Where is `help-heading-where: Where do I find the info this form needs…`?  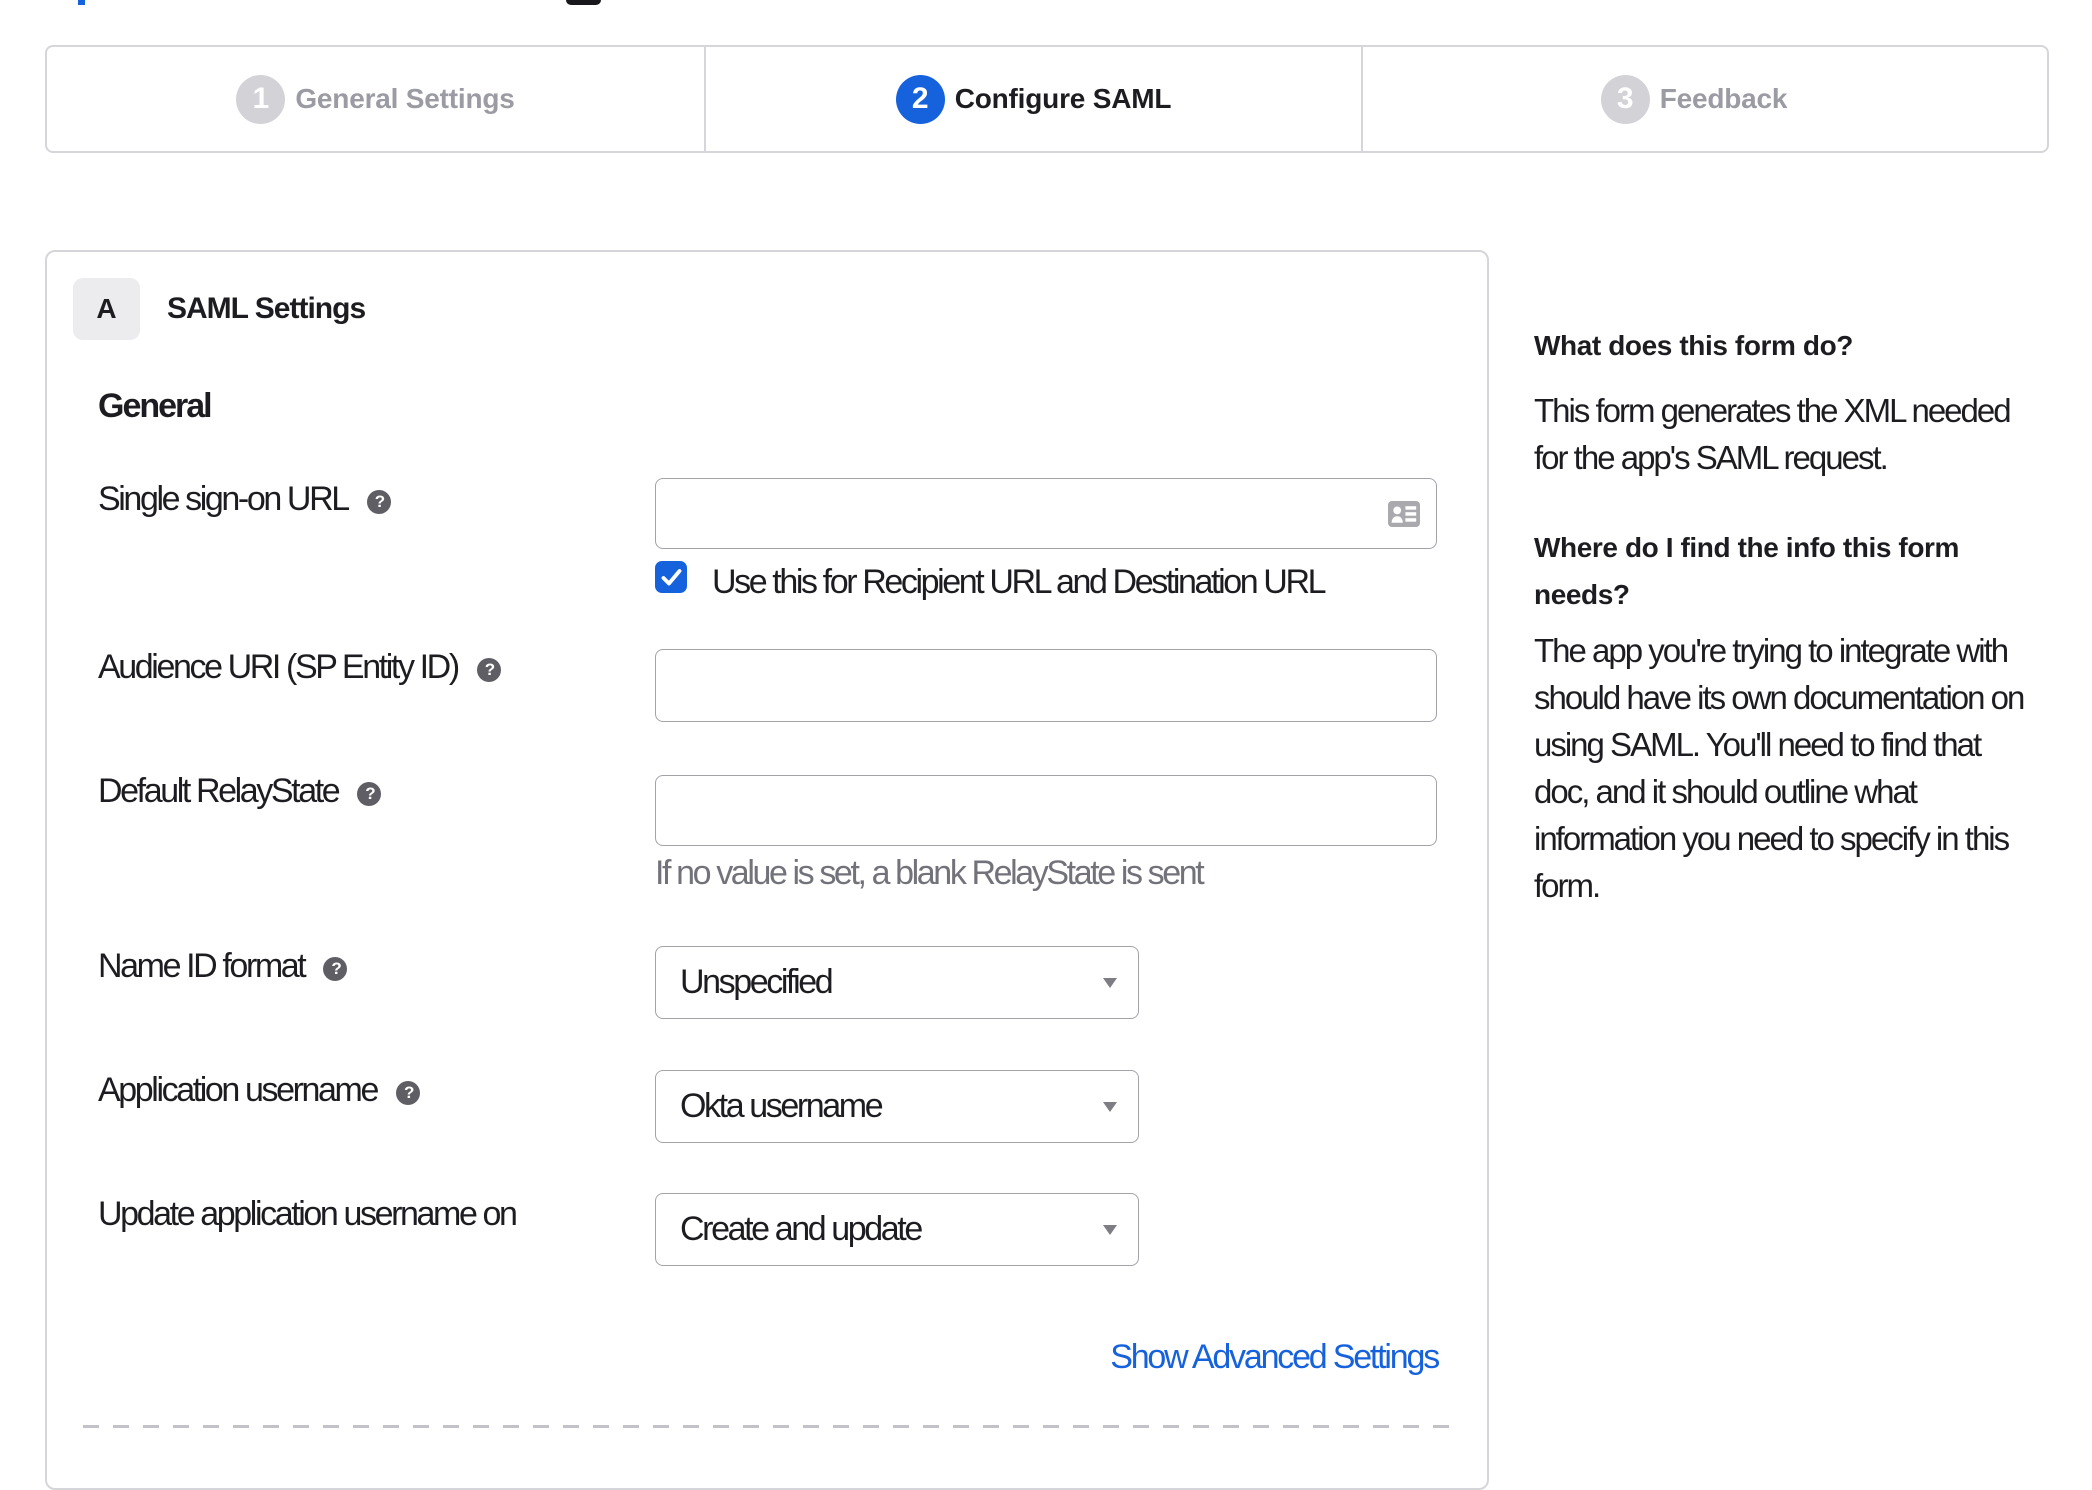
help-heading-where: Where do I find the info this form needs… is located at coordinates (1747, 571).